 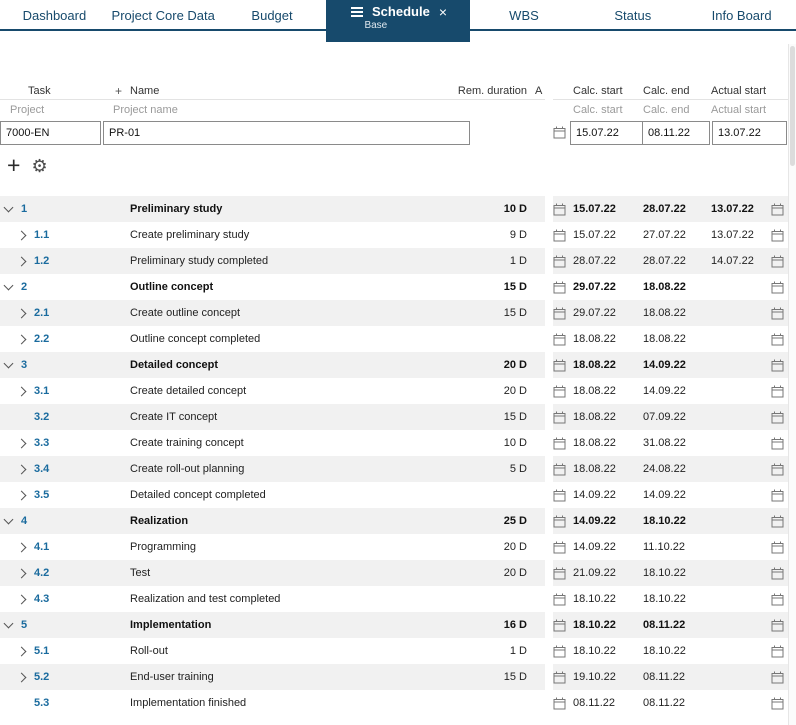 I want to click on col-header-calc-start: Calc. start, so click(x=606, y=91).